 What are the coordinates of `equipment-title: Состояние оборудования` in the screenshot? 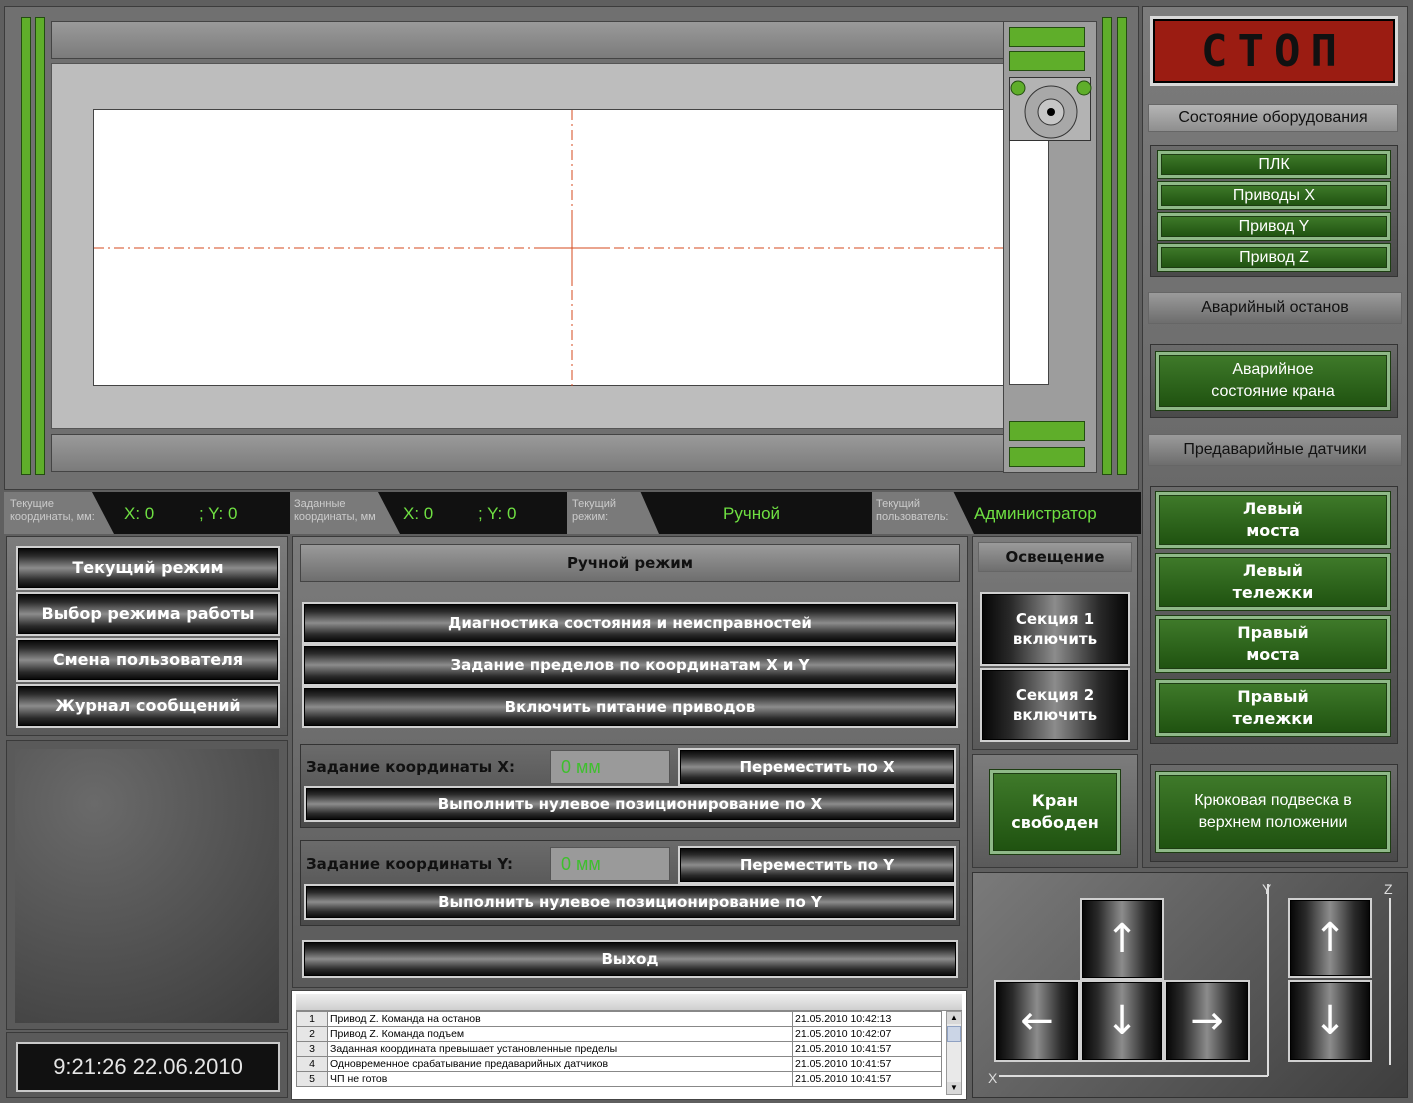 It's located at (1273, 118).